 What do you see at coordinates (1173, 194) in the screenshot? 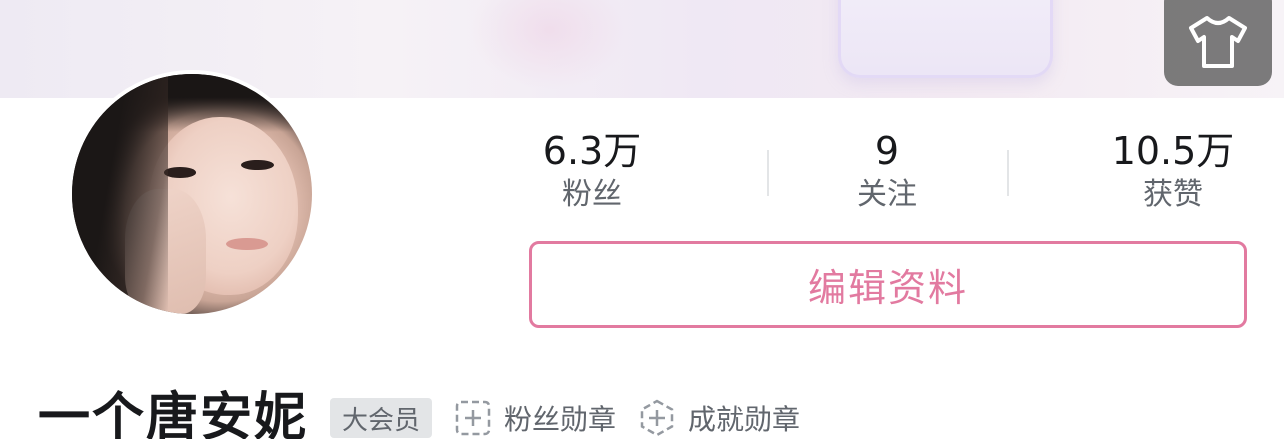
I see `likes-label: 获赞` at bounding box center [1173, 194].